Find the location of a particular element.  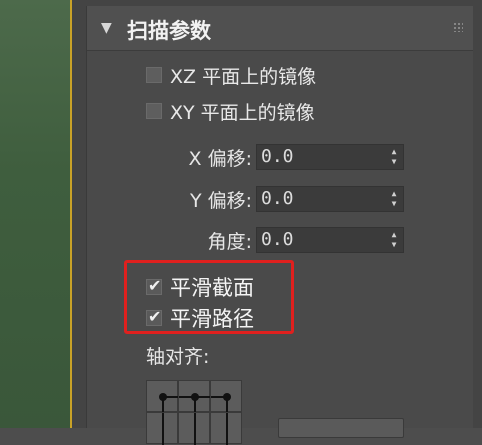

mirror-xz-label: XZ 平面上的镜像 is located at coordinates (243, 76).